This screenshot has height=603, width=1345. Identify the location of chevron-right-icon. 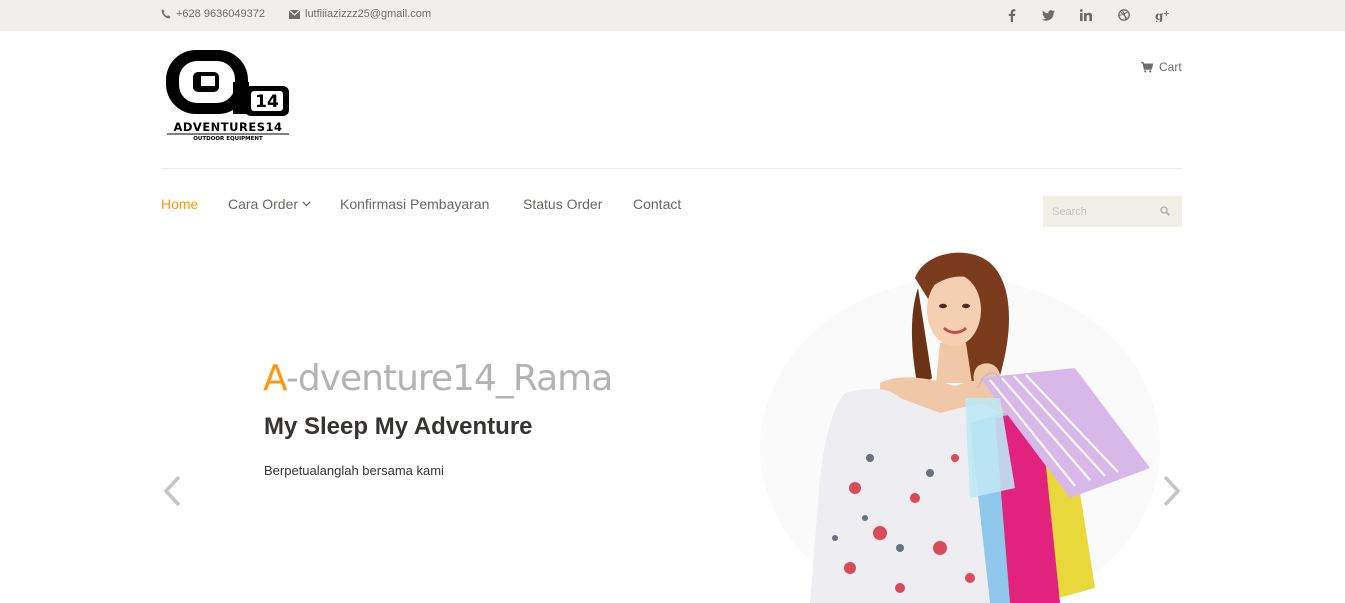
(1172, 493).